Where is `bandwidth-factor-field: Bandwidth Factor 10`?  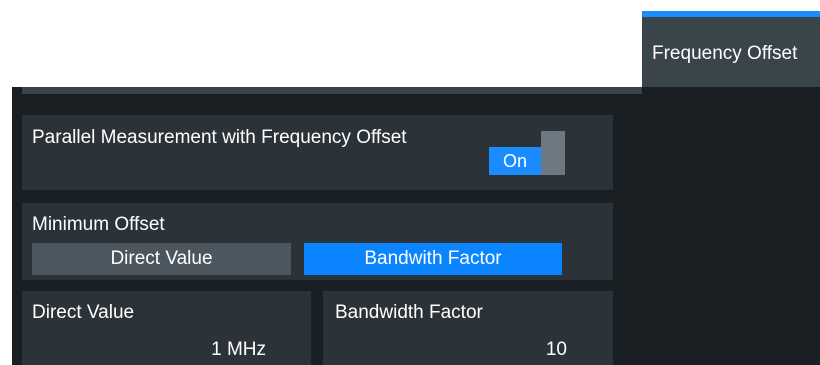
bandwidth-factor-field: Bandwidth Factor 10 is located at coordinates (468, 328).